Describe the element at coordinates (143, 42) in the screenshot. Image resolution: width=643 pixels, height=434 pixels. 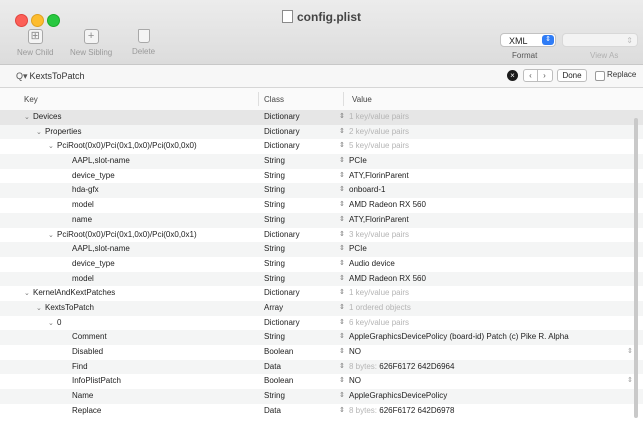
I see `delete-button: Delete` at that location.